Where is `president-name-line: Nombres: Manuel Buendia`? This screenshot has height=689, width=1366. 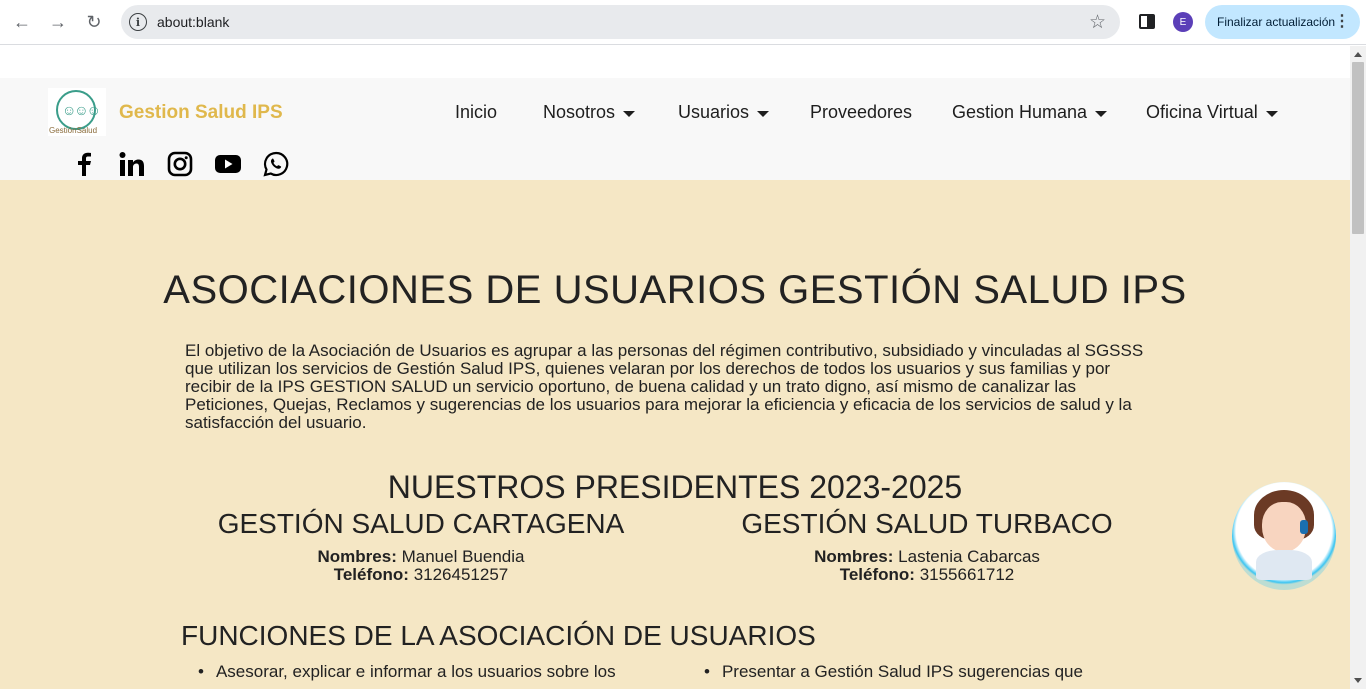
president-name-line: Nombres: Manuel Buendia is located at coordinates (421, 557).